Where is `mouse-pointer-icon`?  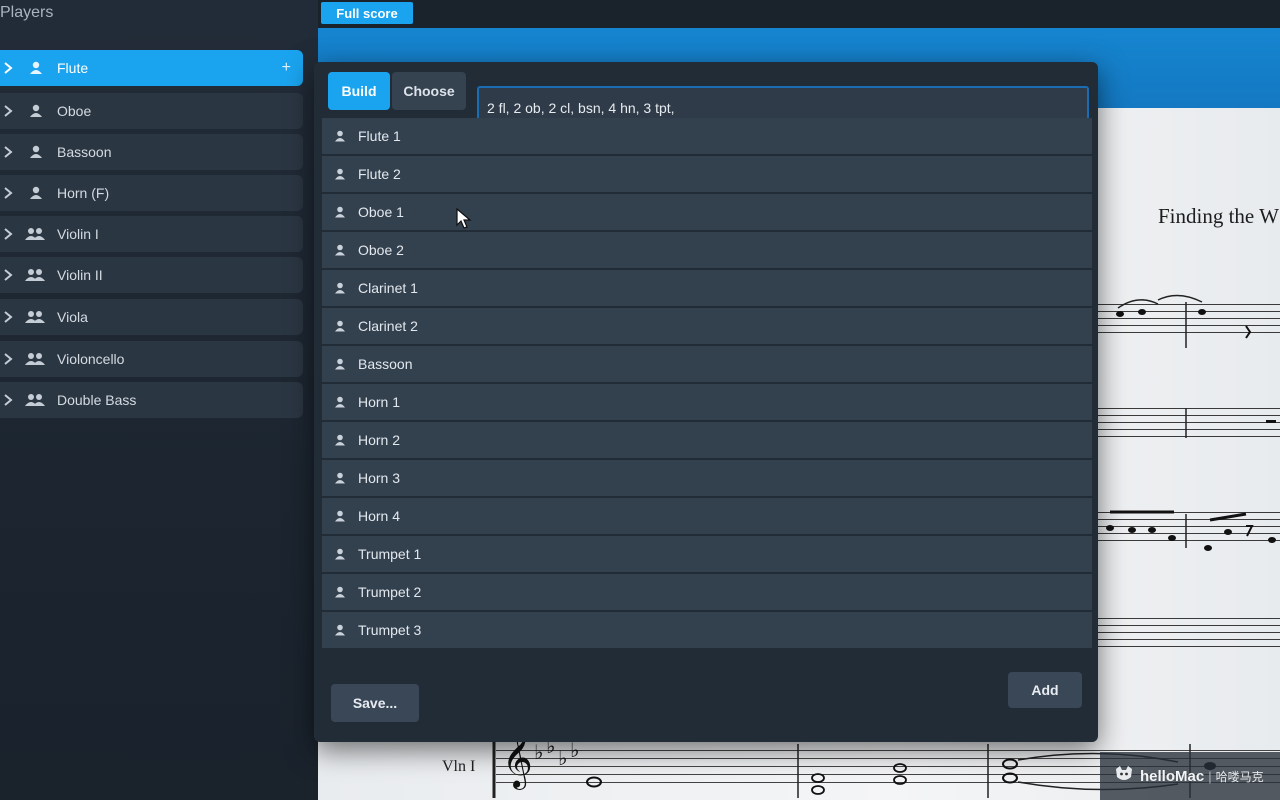
mouse-pointer-icon is located at coordinates (464, 221).